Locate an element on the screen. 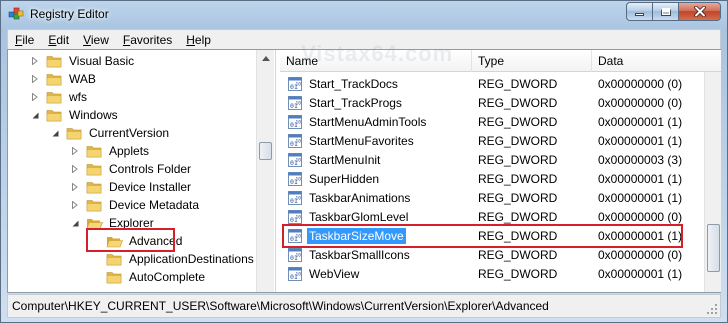  column-name-header: Name is located at coordinates (376, 61).